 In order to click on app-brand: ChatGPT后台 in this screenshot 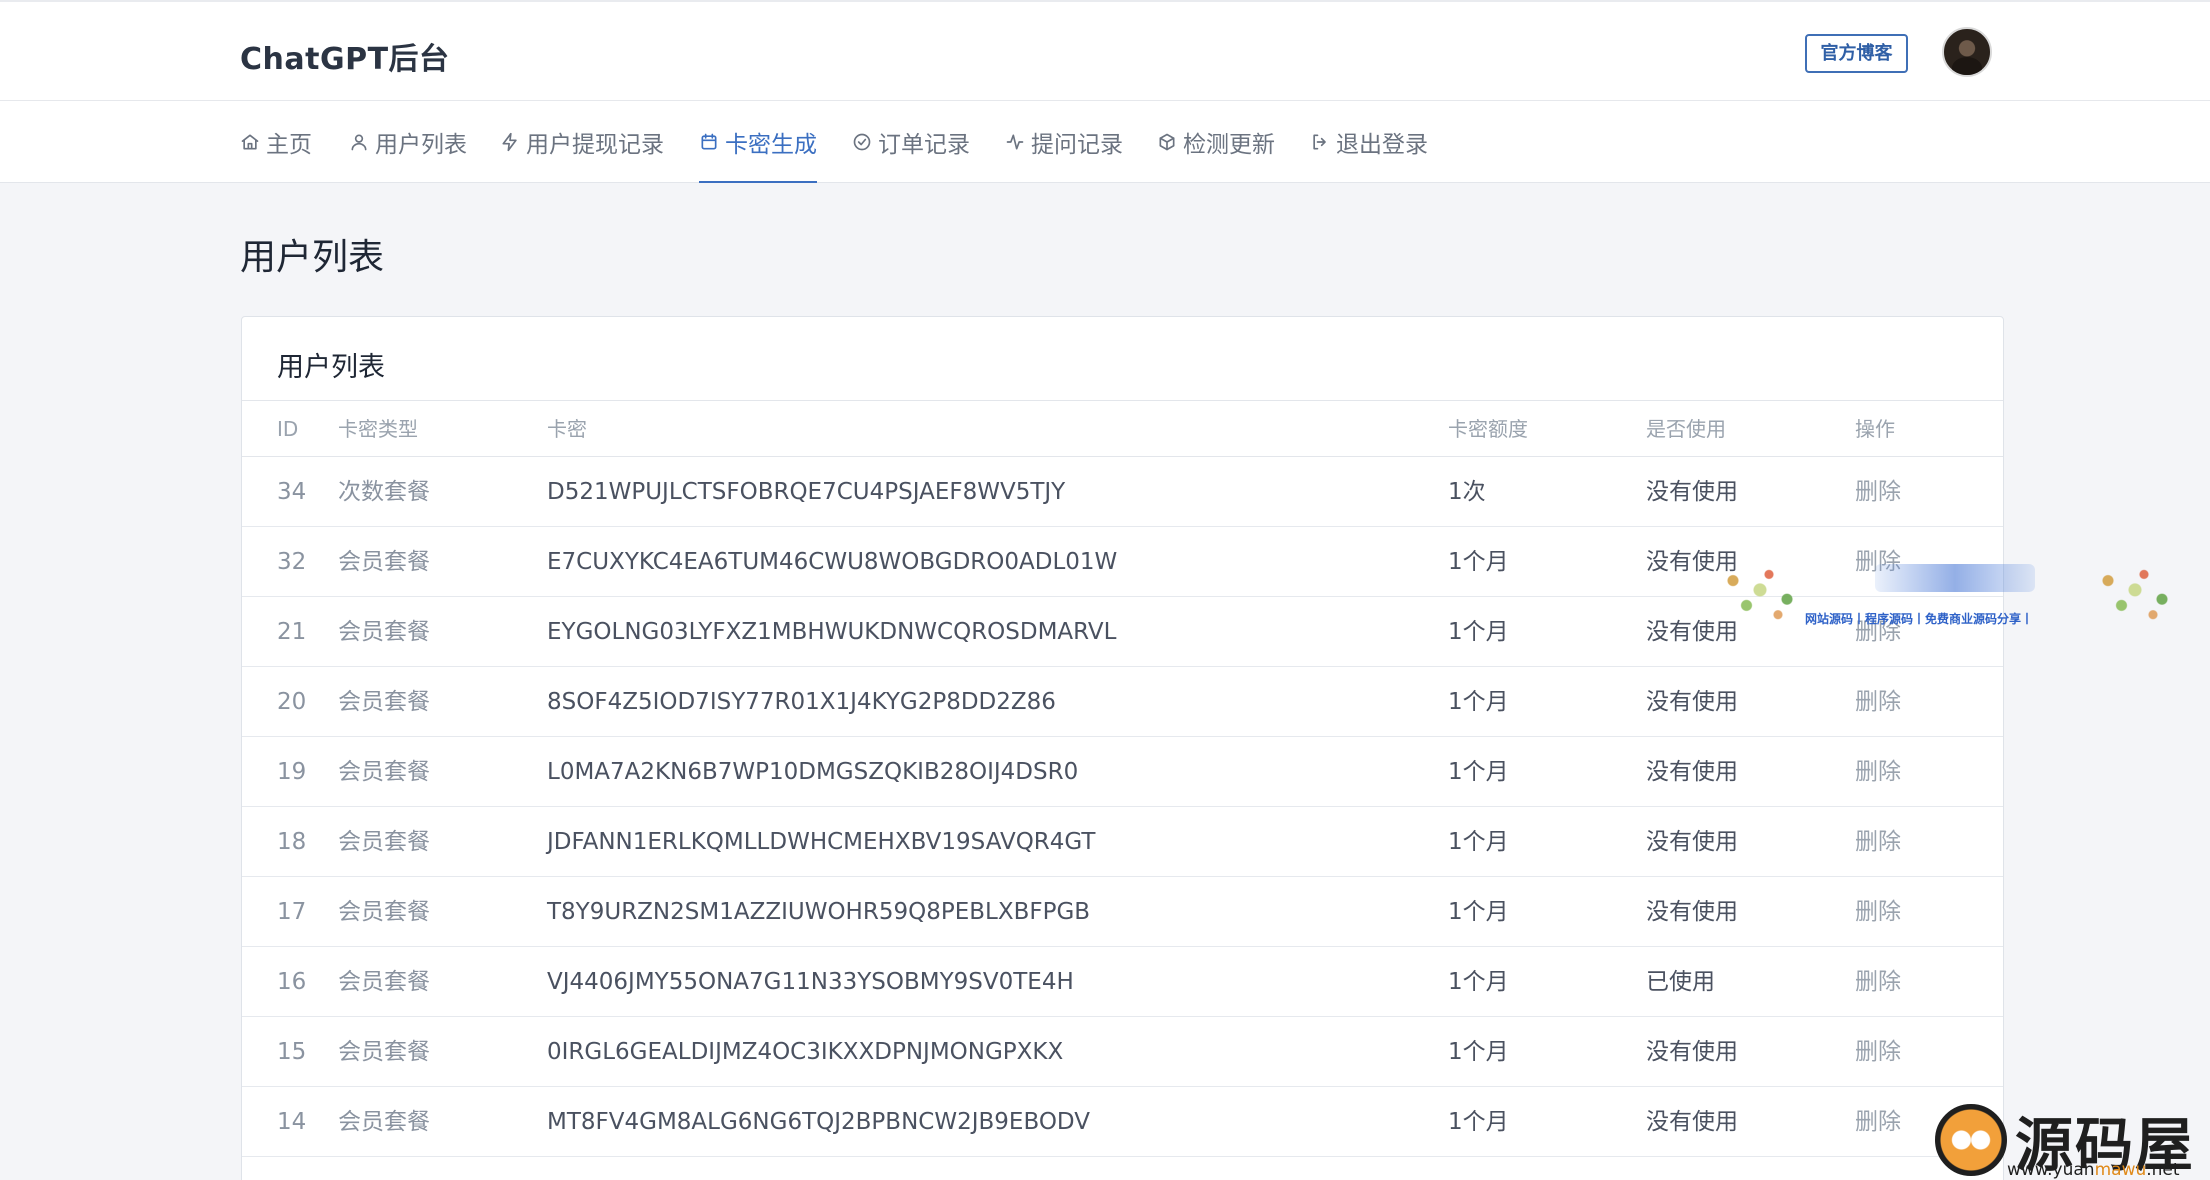, I will do `click(345, 56)`.